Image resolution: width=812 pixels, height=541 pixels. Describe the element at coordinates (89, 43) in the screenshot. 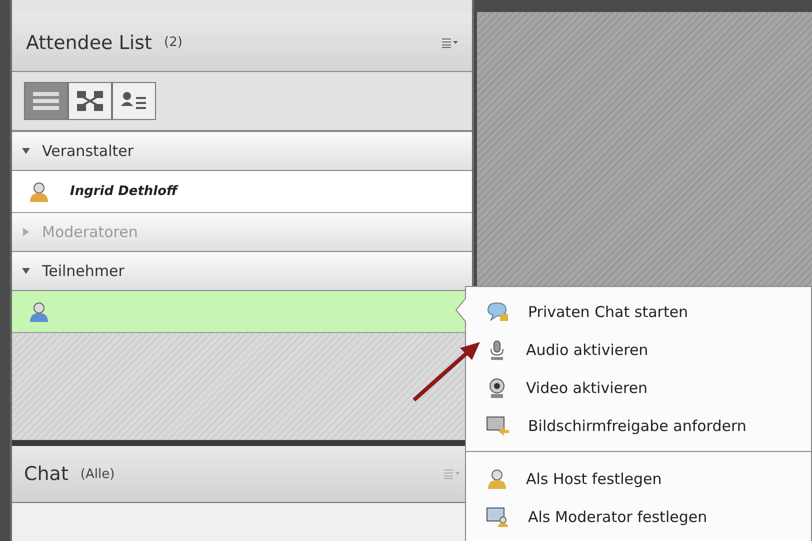

I see `panel-title: Attendee List` at that location.